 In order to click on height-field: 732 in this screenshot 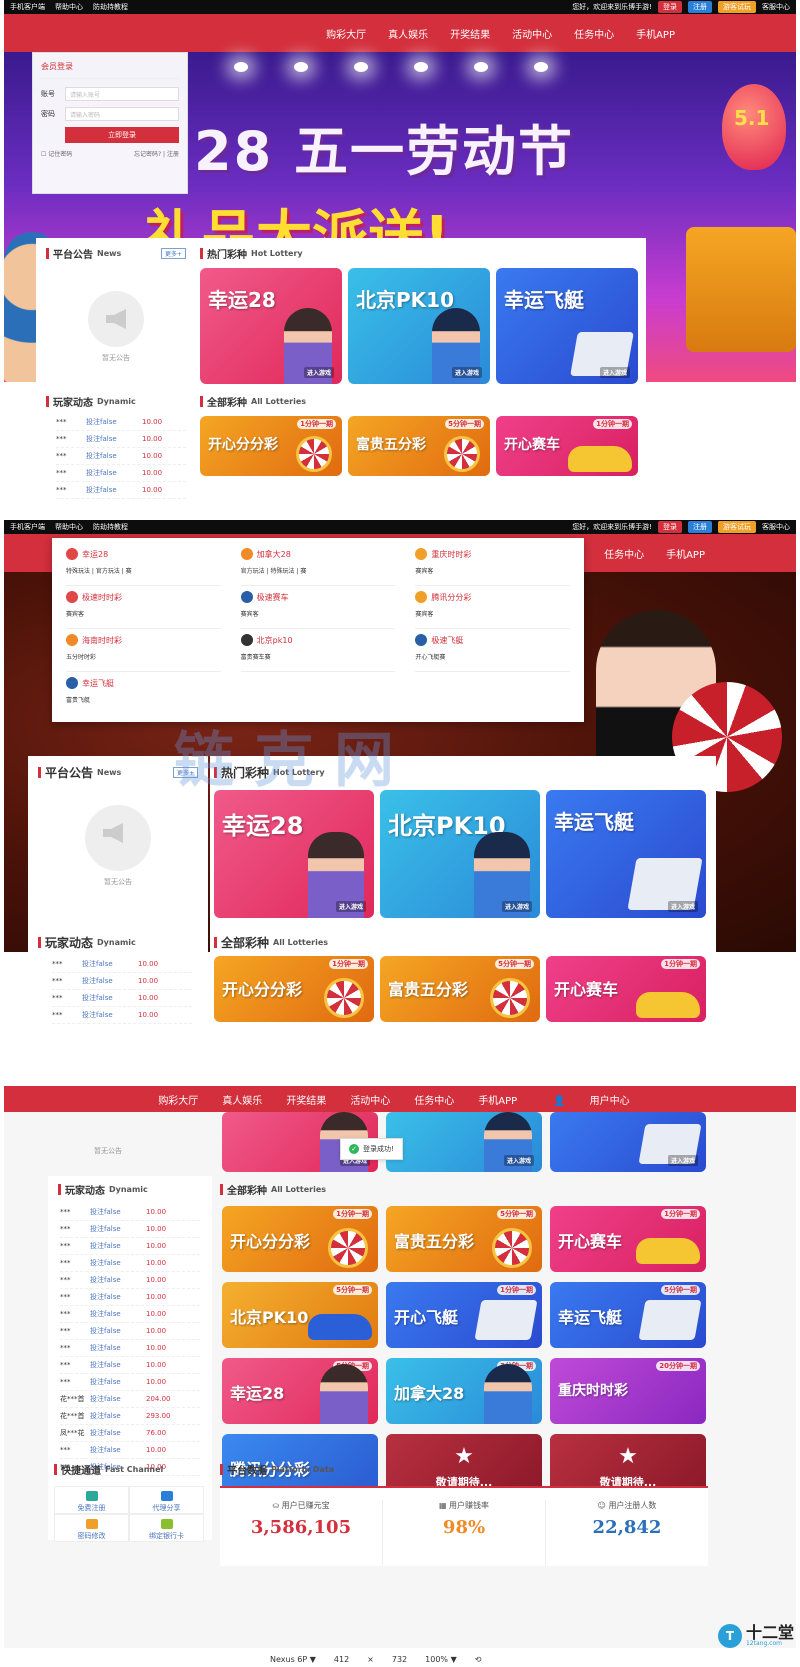, I will do `click(399, 1659)`.